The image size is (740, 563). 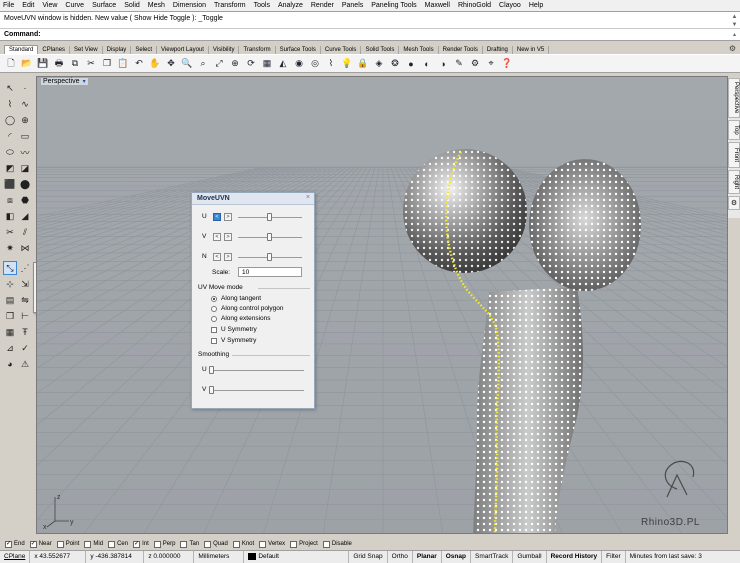 I want to click on explode-icon: ✷, so click(x=10, y=248).